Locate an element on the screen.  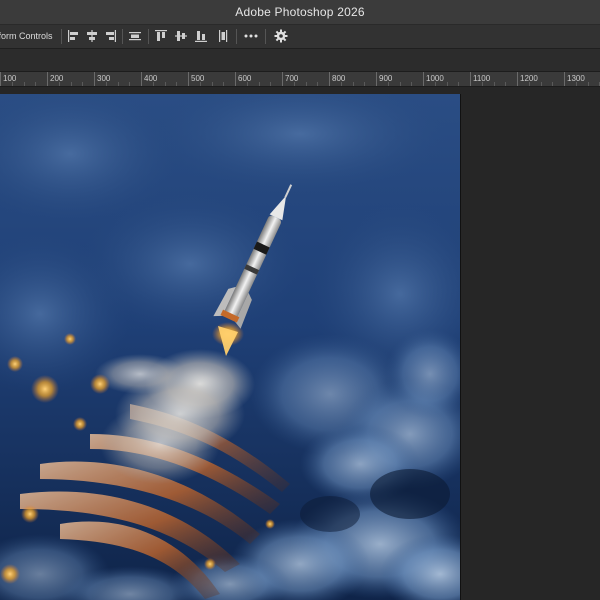
ruler-label: 600 is located at coordinates (245, 78).